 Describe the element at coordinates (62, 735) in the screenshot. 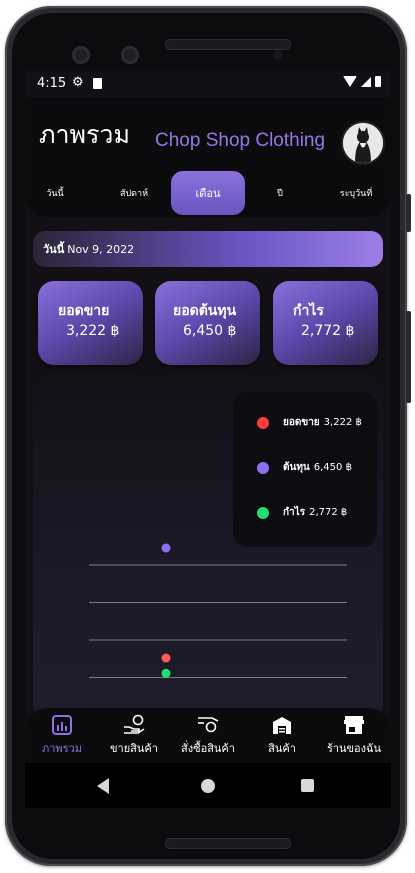

I see `nav-overview: ภาพรวม` at that location.